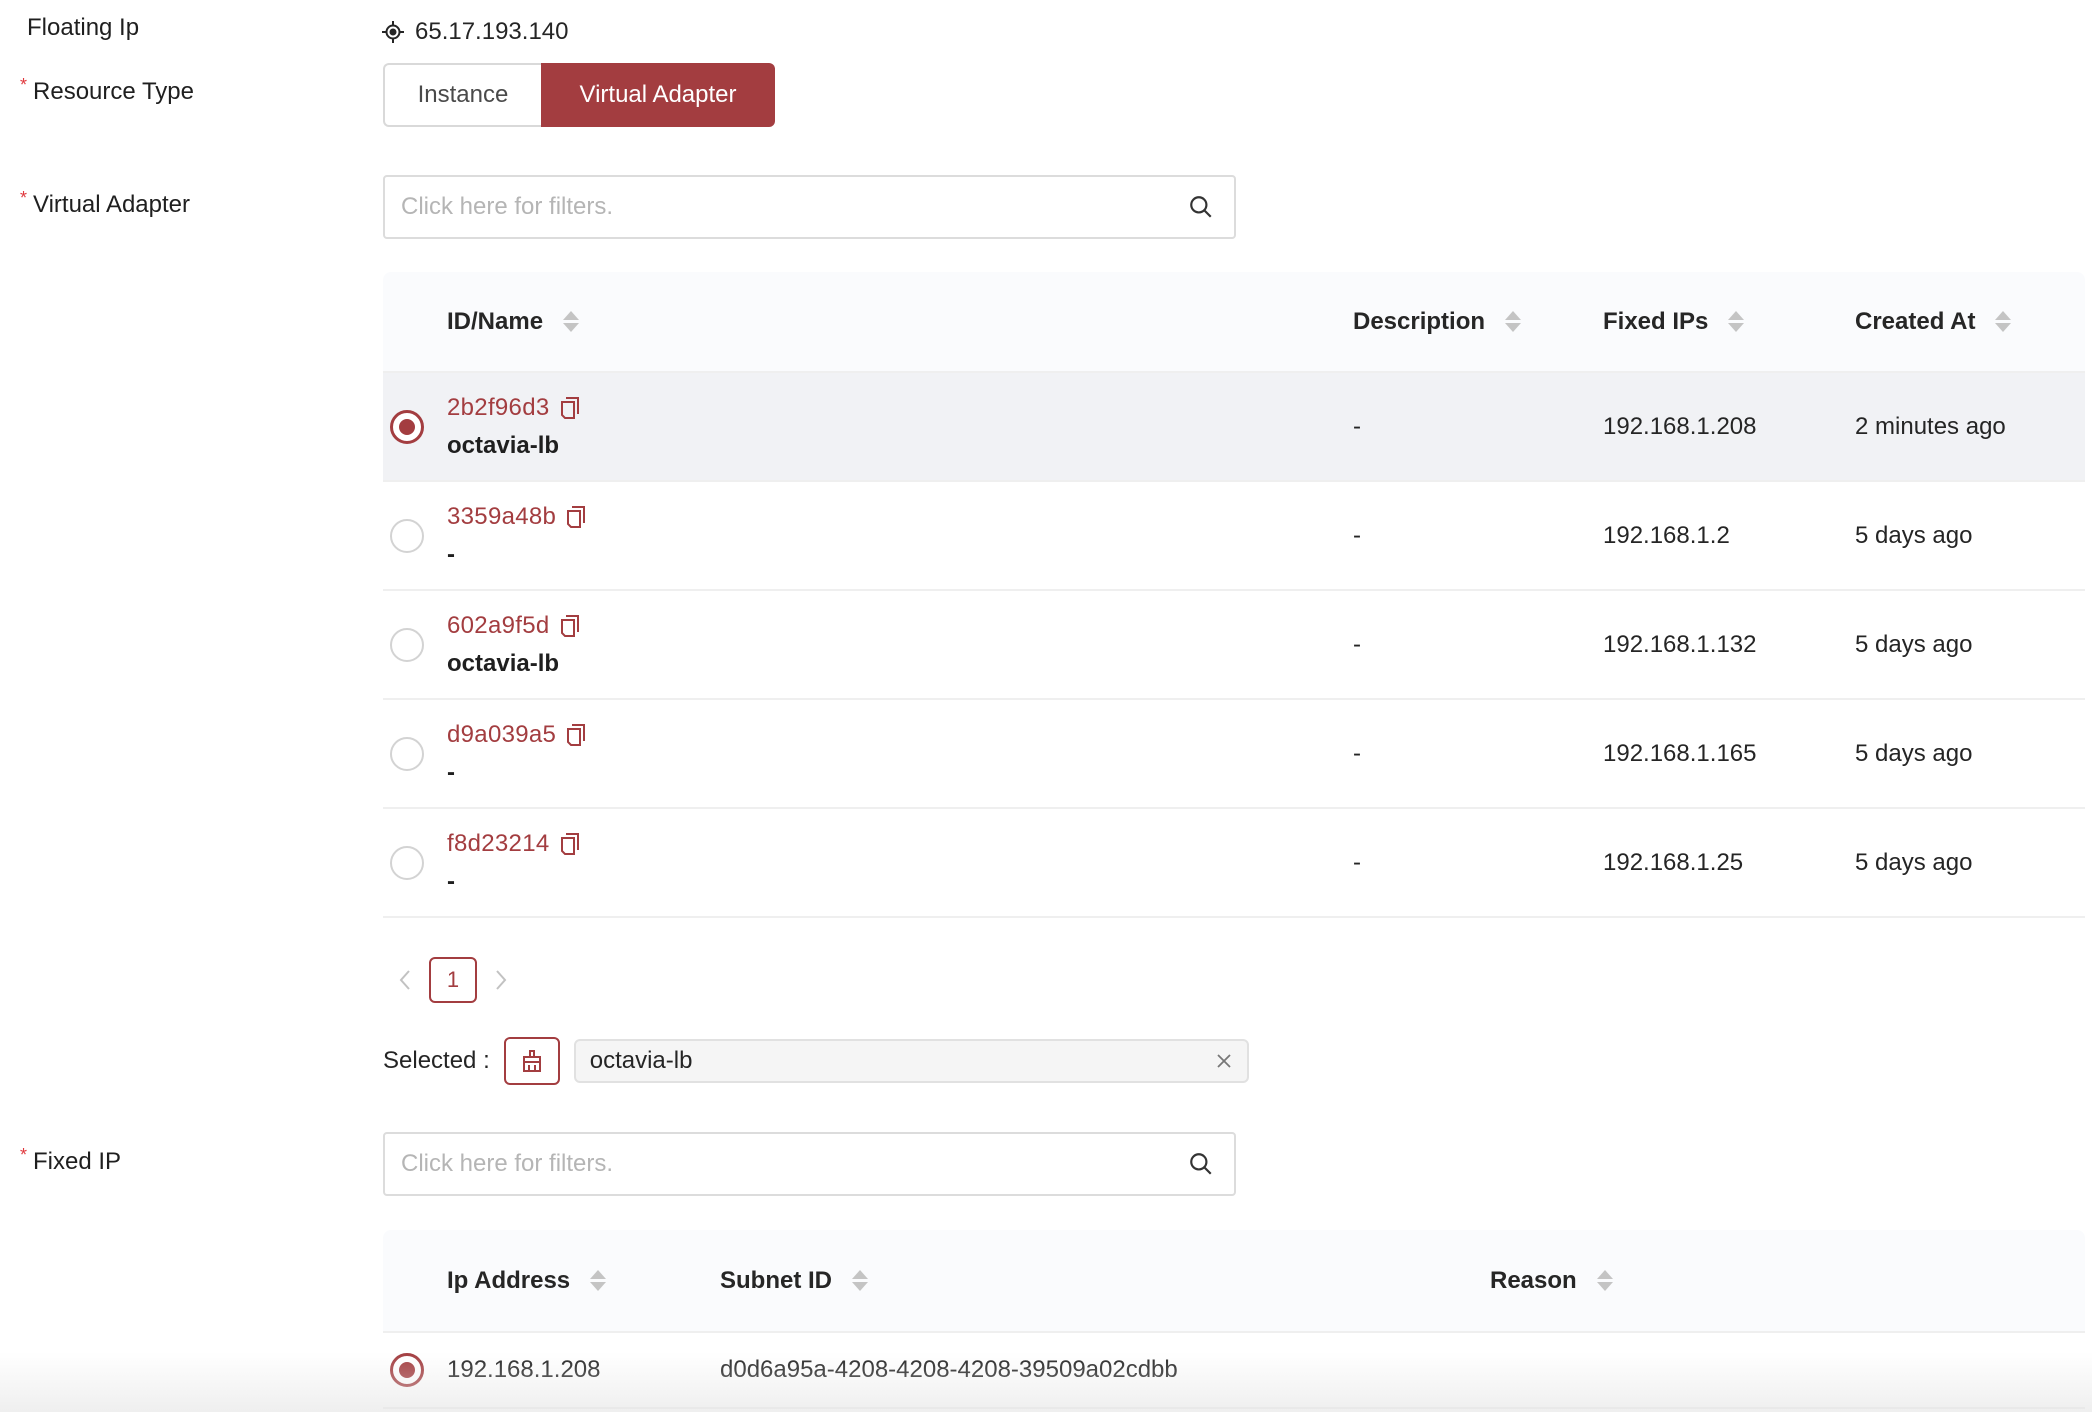 The image size is (2092, 1412). I want to click on floating-ip-value-group: 65.17.193.140, so click(474, 32).